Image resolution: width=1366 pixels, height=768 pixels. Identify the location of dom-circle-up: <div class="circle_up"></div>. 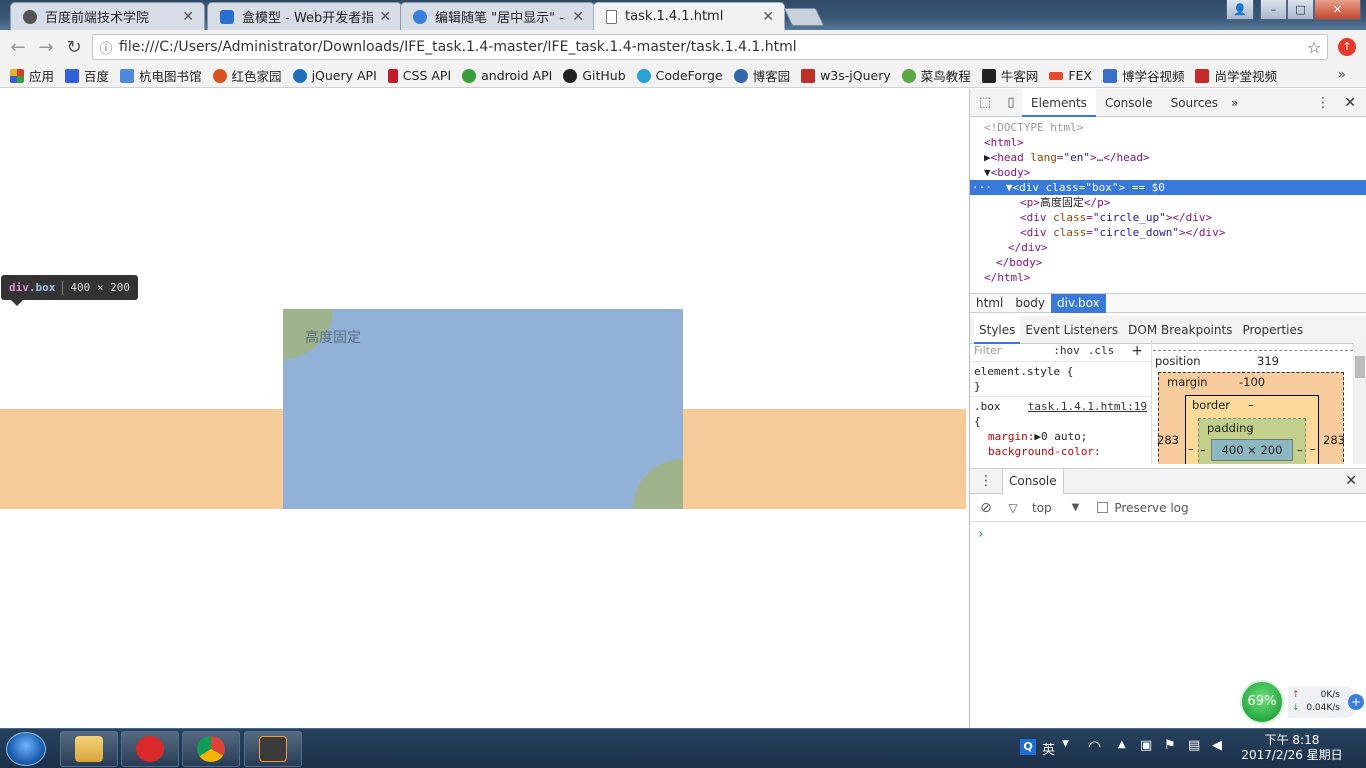
(1168, 217).